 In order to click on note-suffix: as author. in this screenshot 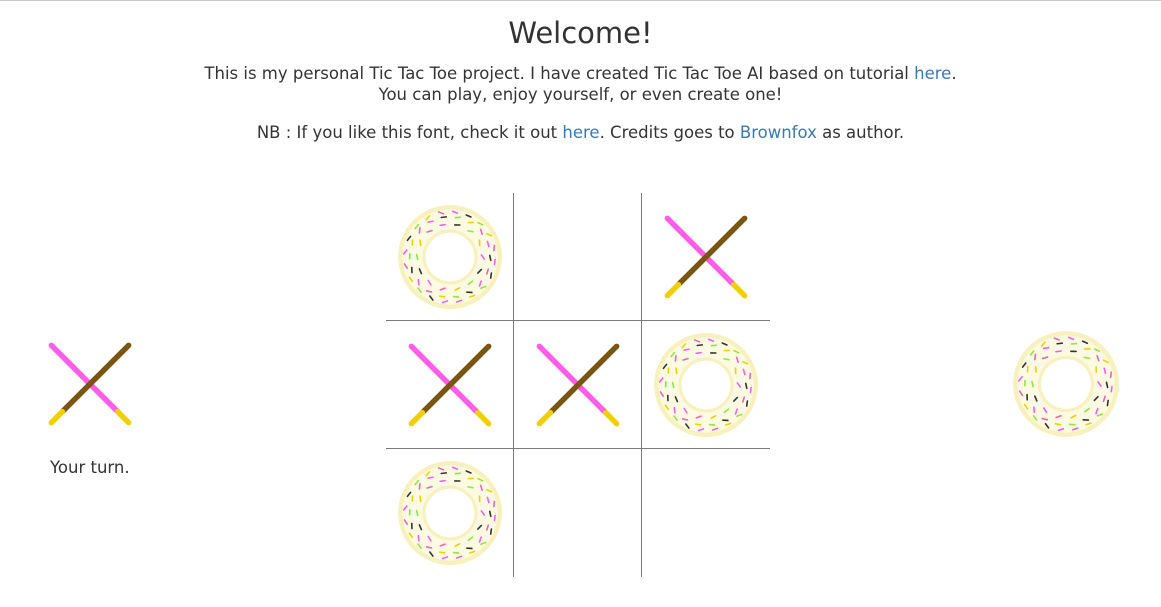, I will do `click(860, 132)`.